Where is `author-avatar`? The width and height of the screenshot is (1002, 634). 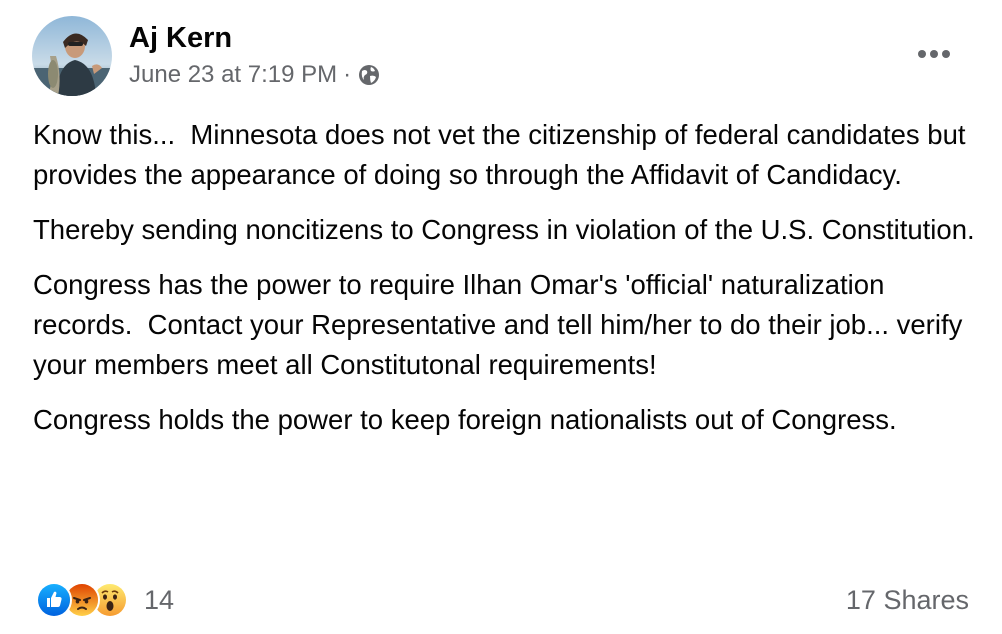 author-avatar is located at coordinates (72, 56).